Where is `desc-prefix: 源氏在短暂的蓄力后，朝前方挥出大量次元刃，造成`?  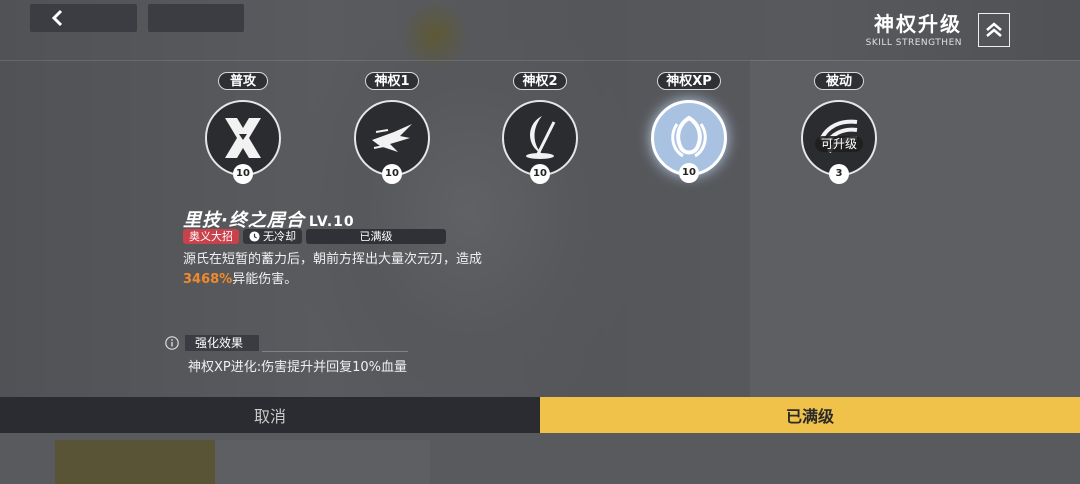 desc-prefix: 源氏在短暂的蓄力后，朝前方挥出大量次元刃，造成 is located at coordinates (333, 259).